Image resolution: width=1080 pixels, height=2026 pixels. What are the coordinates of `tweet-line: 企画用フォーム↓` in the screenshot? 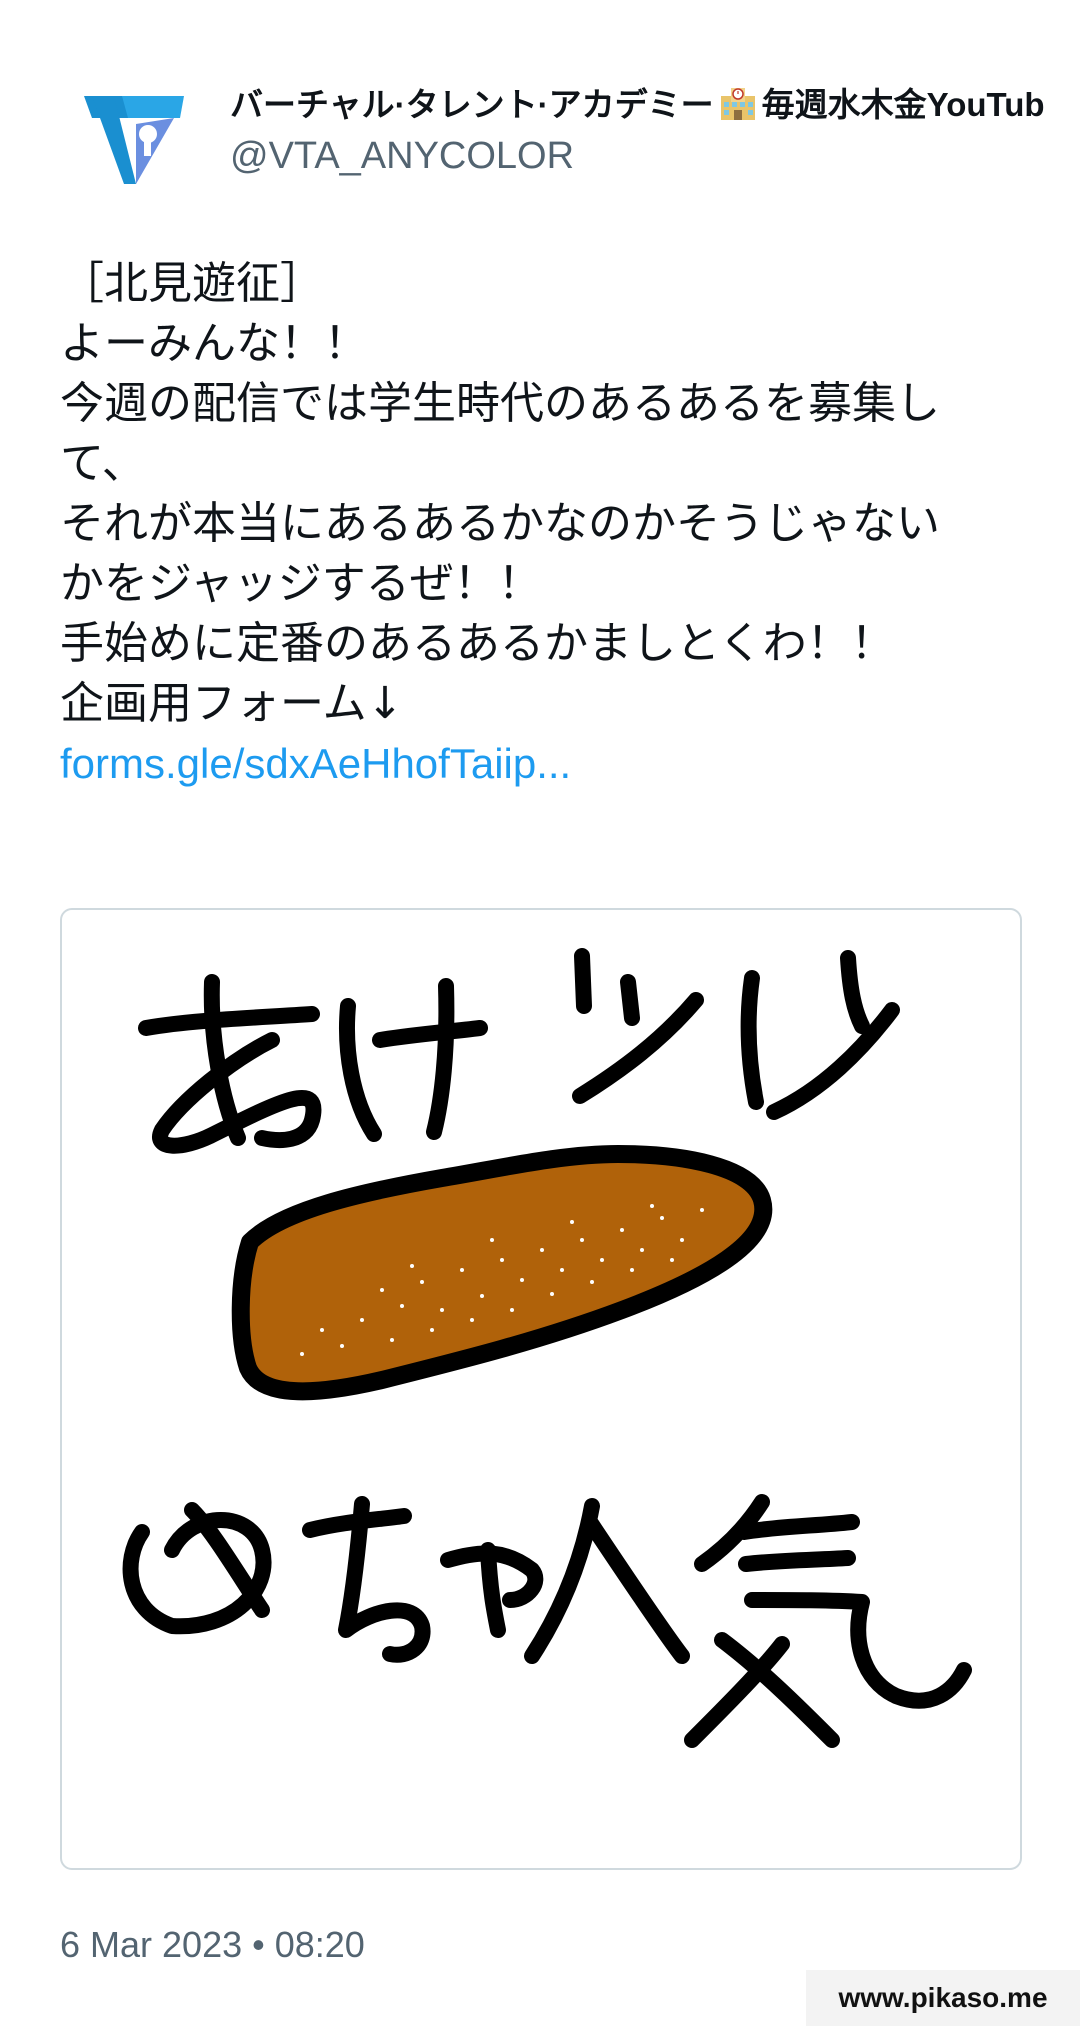 It's located at (232, 703).